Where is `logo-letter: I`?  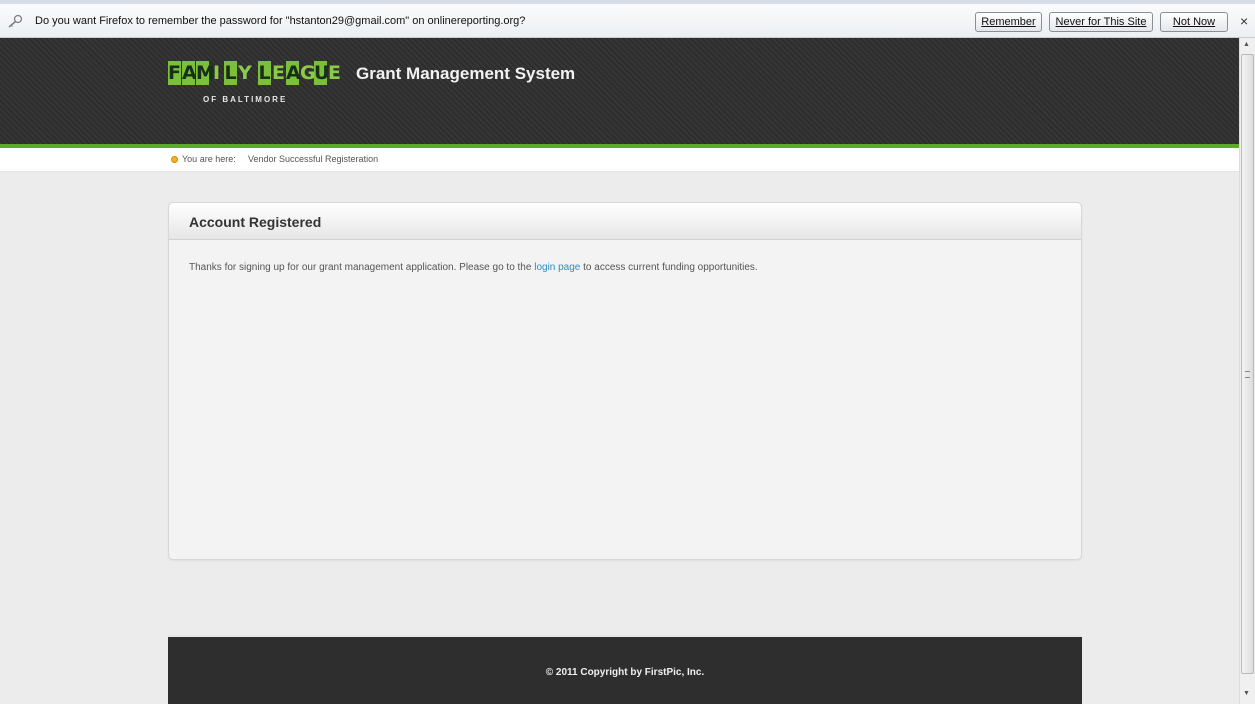 logo-letter: I is located at coordinates (216, 73).